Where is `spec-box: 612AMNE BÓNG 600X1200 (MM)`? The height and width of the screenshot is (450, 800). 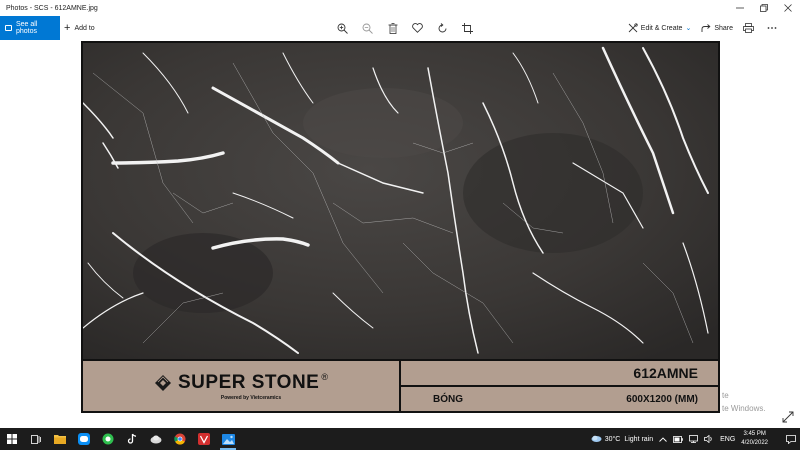
spec-box: 612AMNE BÓNG 600X1200 (MM) is located at coordinates (559, 386).